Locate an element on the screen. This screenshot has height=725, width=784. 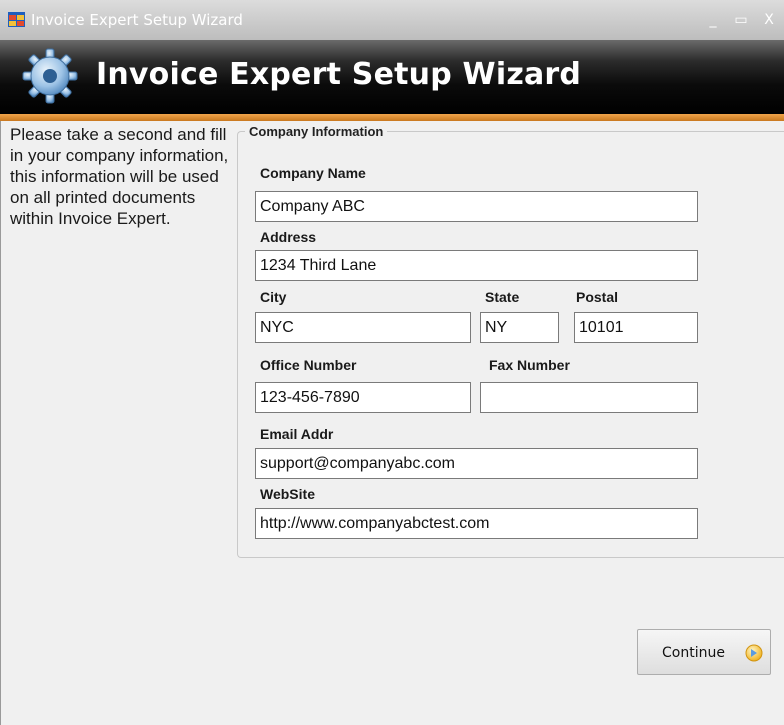
postal-input is located at coordinates (636, 327).